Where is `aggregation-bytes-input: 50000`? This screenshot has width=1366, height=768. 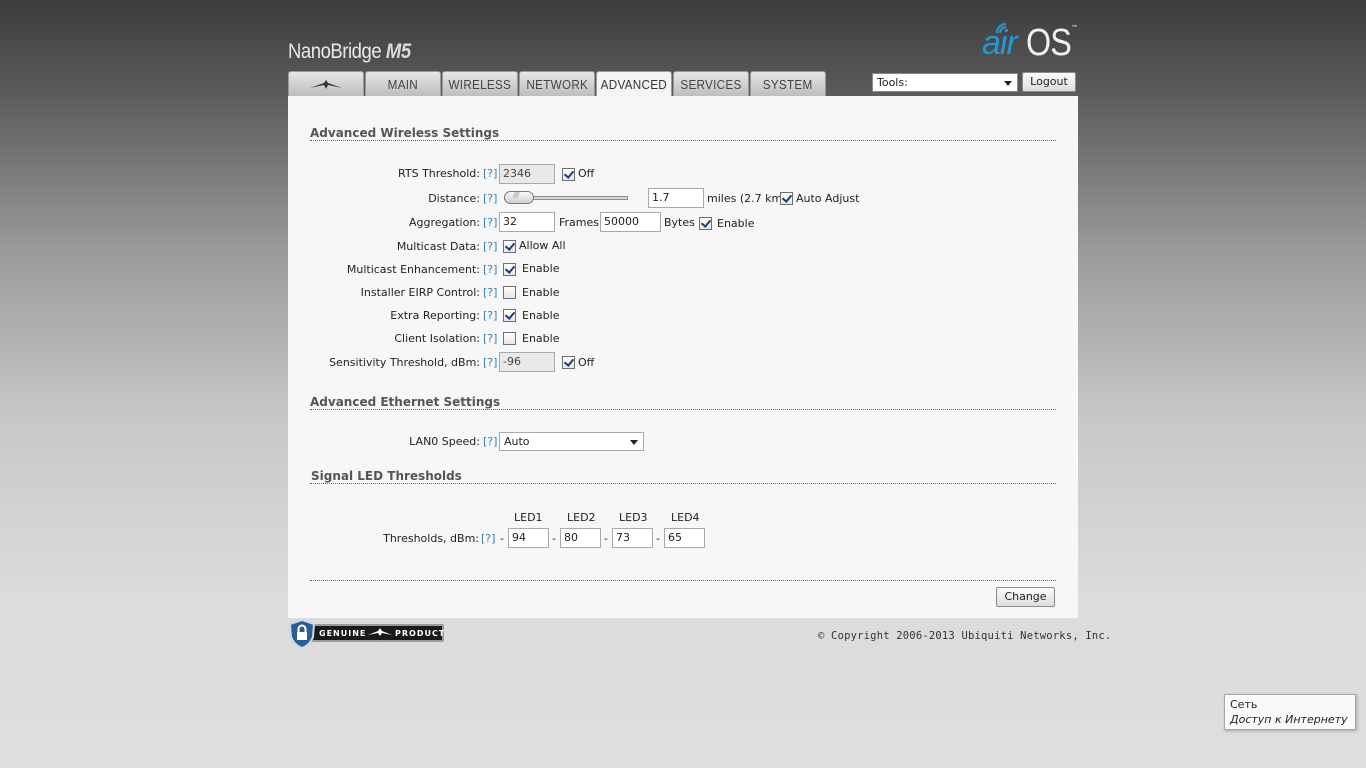
aggregation-bytes-input: 50000 is located at coordinates (630, 222).